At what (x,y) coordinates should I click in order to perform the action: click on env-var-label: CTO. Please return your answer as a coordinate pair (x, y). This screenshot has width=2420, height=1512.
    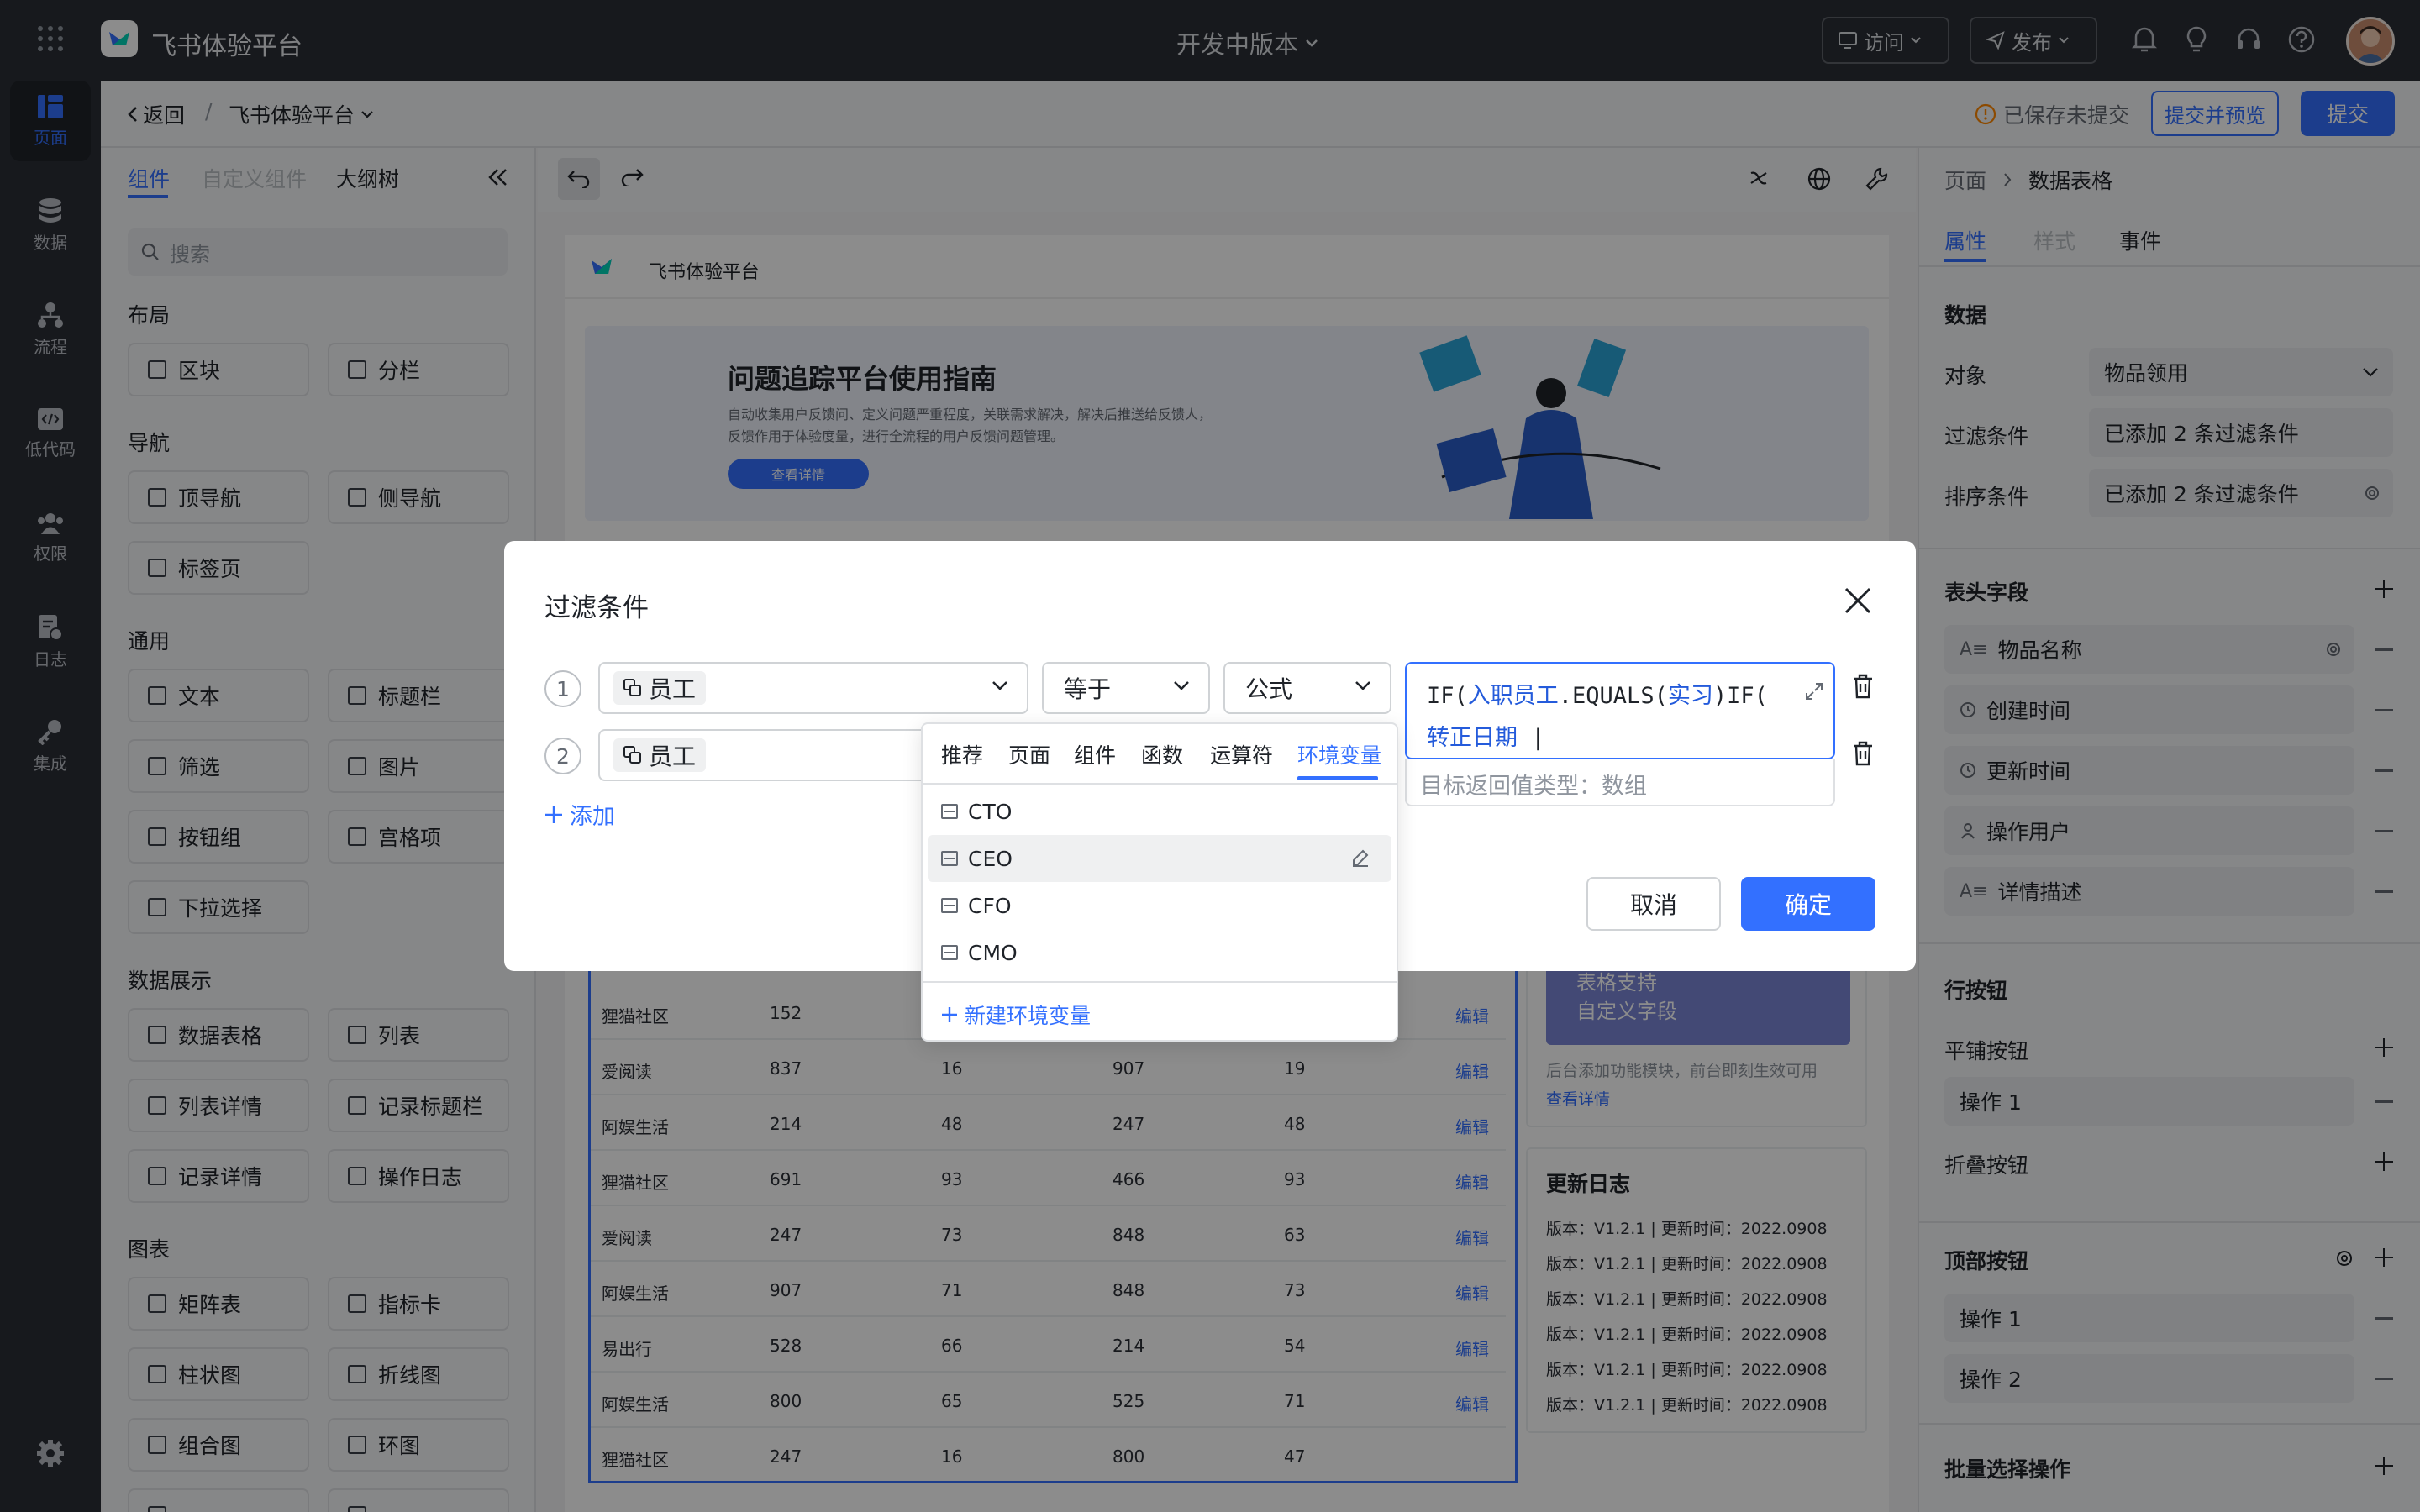
    Looking at the image, I should click on (991, 811).